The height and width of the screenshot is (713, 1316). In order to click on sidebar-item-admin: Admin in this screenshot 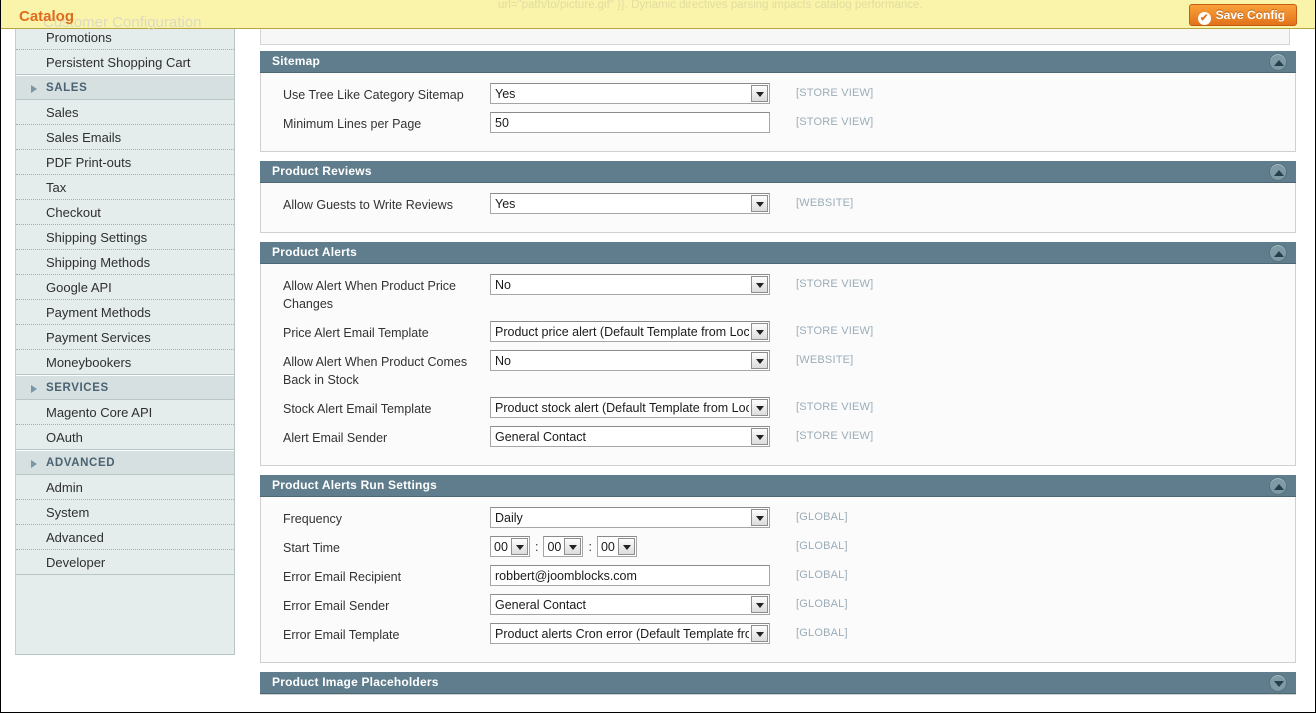, I will do `click(125, 487)`.